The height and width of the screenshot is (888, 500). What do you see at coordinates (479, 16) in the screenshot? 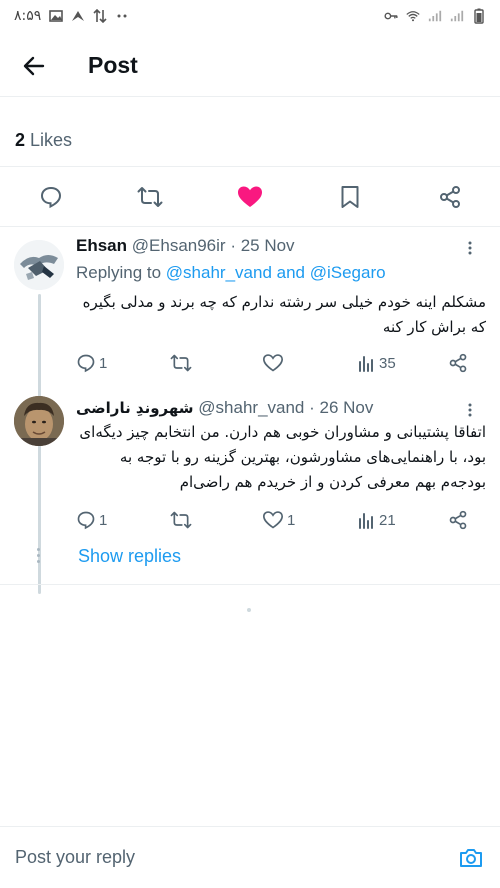
I see `battery-icon` at bounding box center [479, 16].